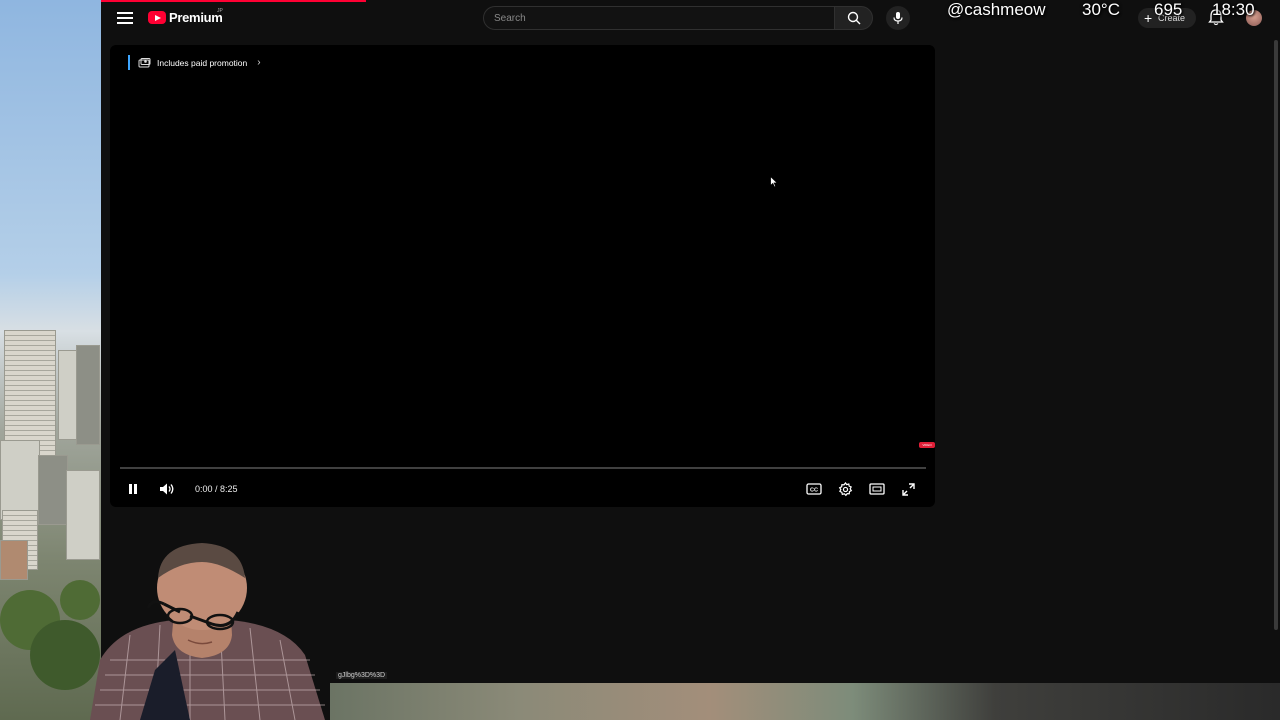  I want to click on fullscreen-button, so click(908, 489).